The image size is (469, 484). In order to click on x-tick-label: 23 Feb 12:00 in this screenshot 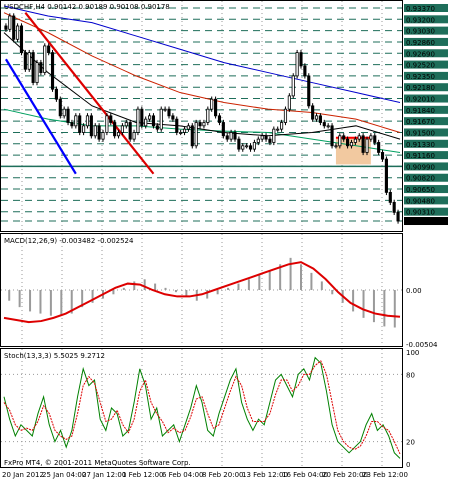, I will do `click(385, 475)`.